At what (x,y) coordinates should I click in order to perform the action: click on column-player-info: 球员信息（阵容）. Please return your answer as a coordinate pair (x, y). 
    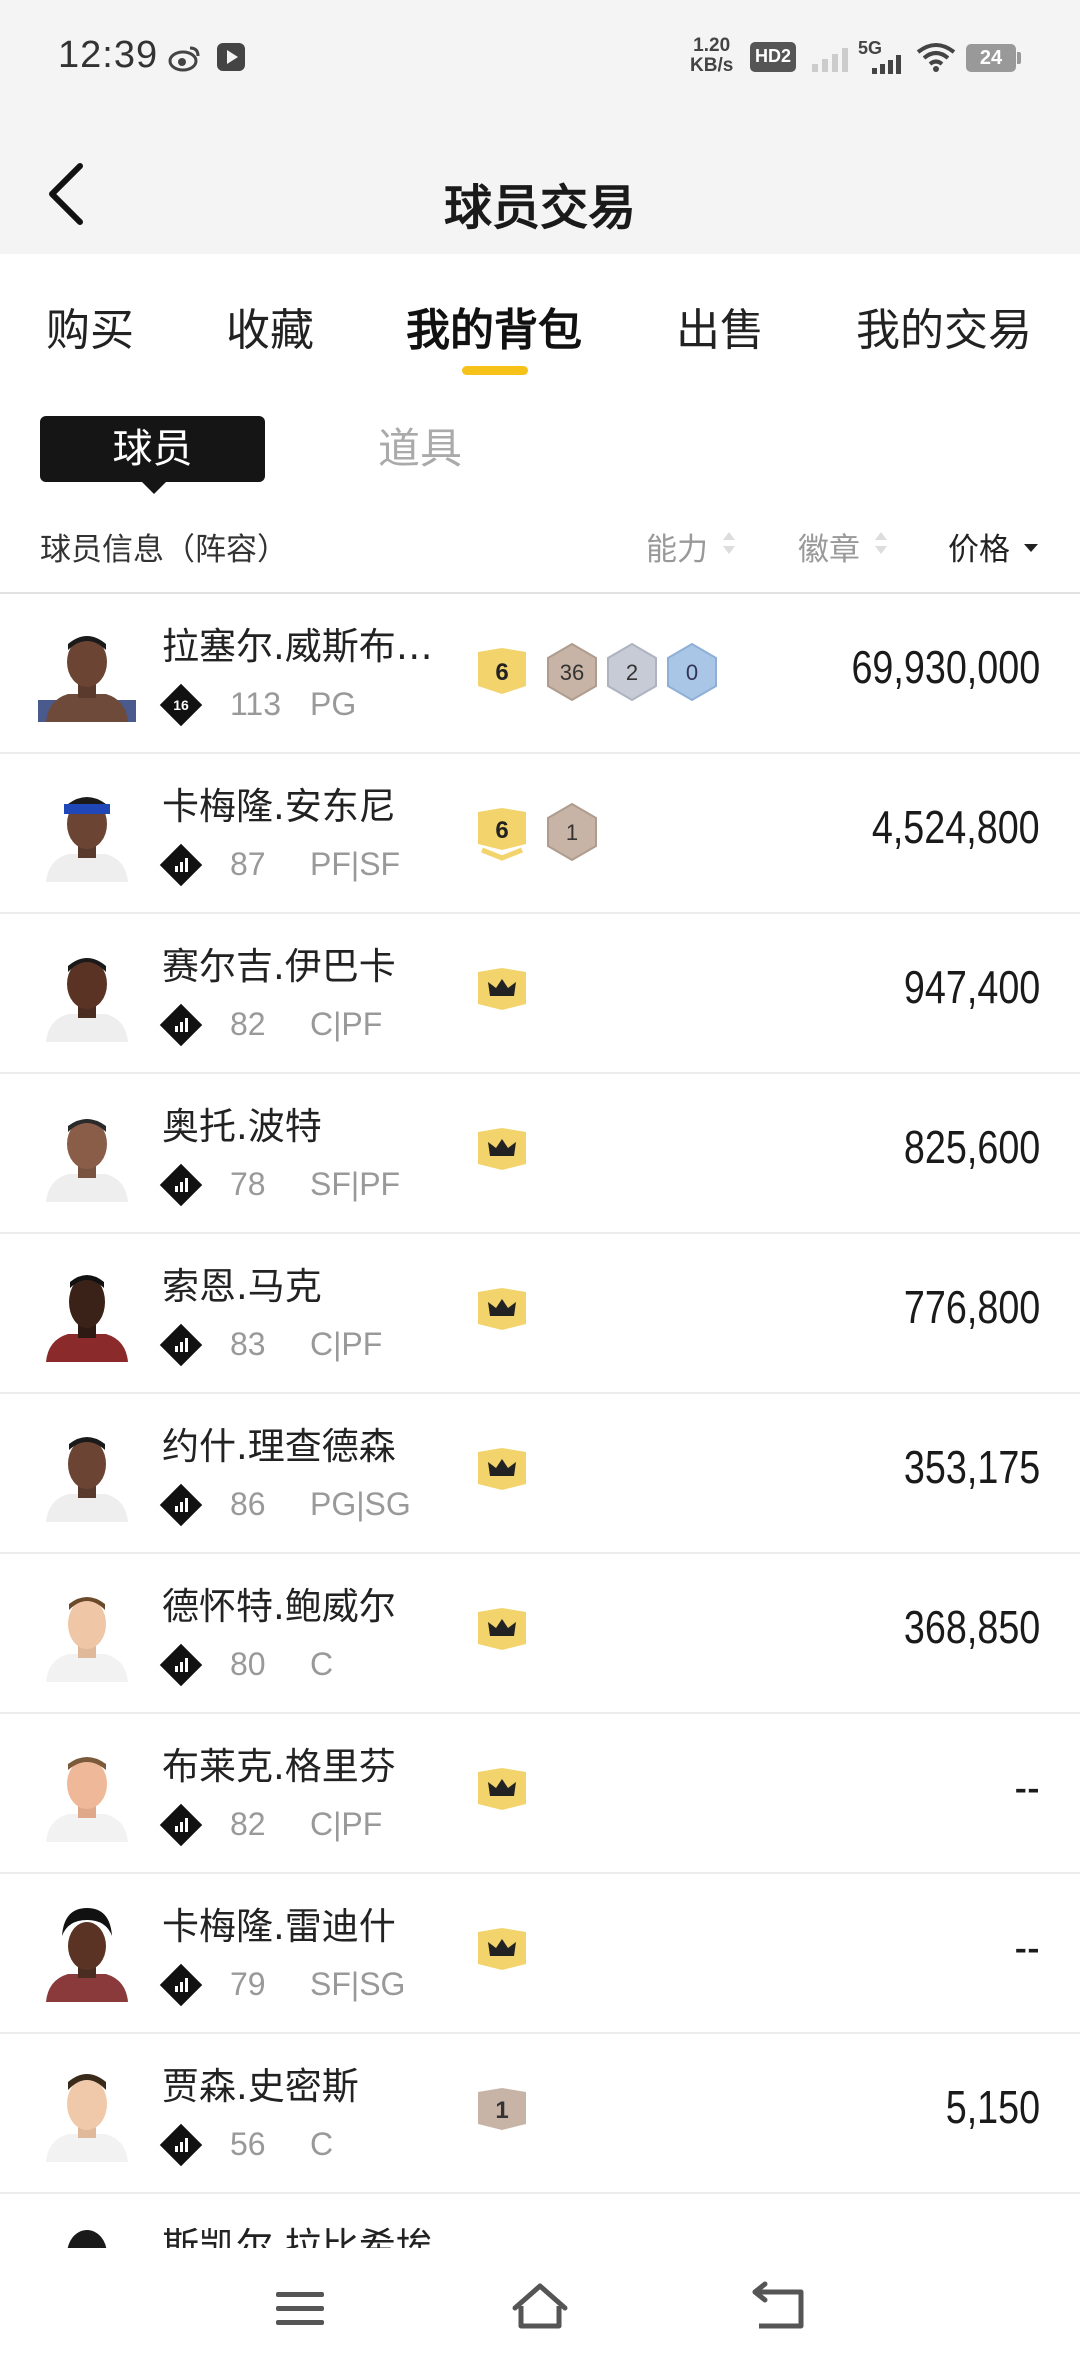
    Looking at the image, I should click on (164, 550).